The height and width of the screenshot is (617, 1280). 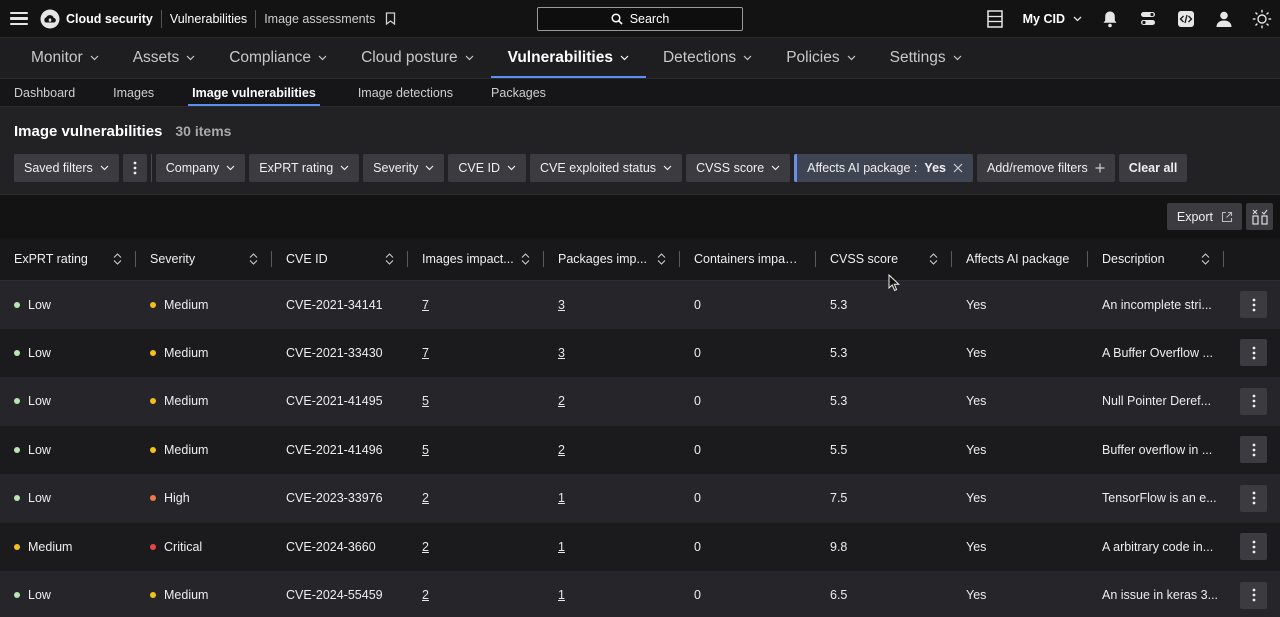 What do you see at coordinates (1110, 19) in the screenshot?
I see `bell-icon` at bounding box center [1110, 19].